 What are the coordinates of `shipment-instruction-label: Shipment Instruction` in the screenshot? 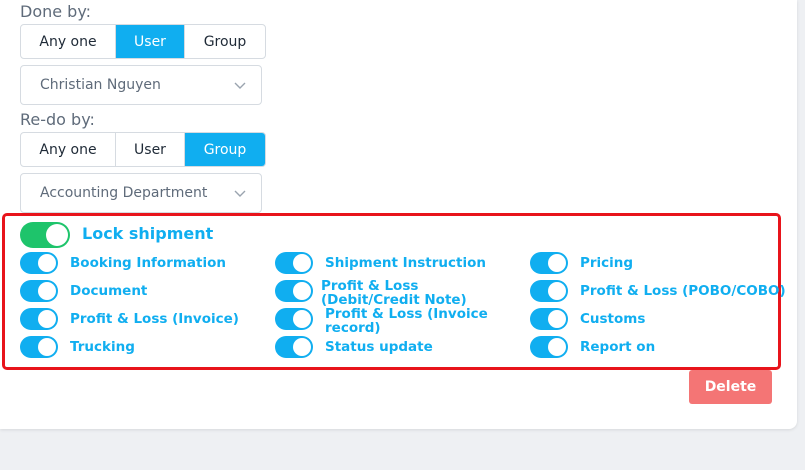 It's located at (405, 263).